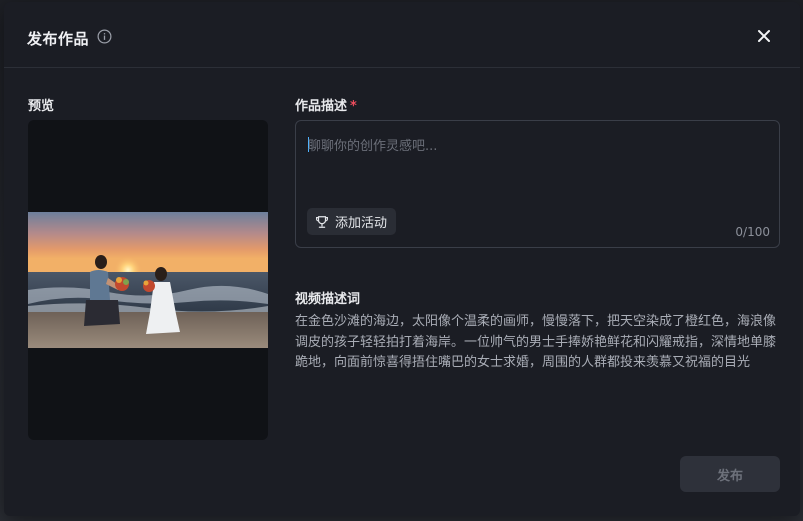  What do you see at coordinates (361, 223) in the screenshot?
I see `add-activity-label: 添加活动` at bounding box center [361, 223].